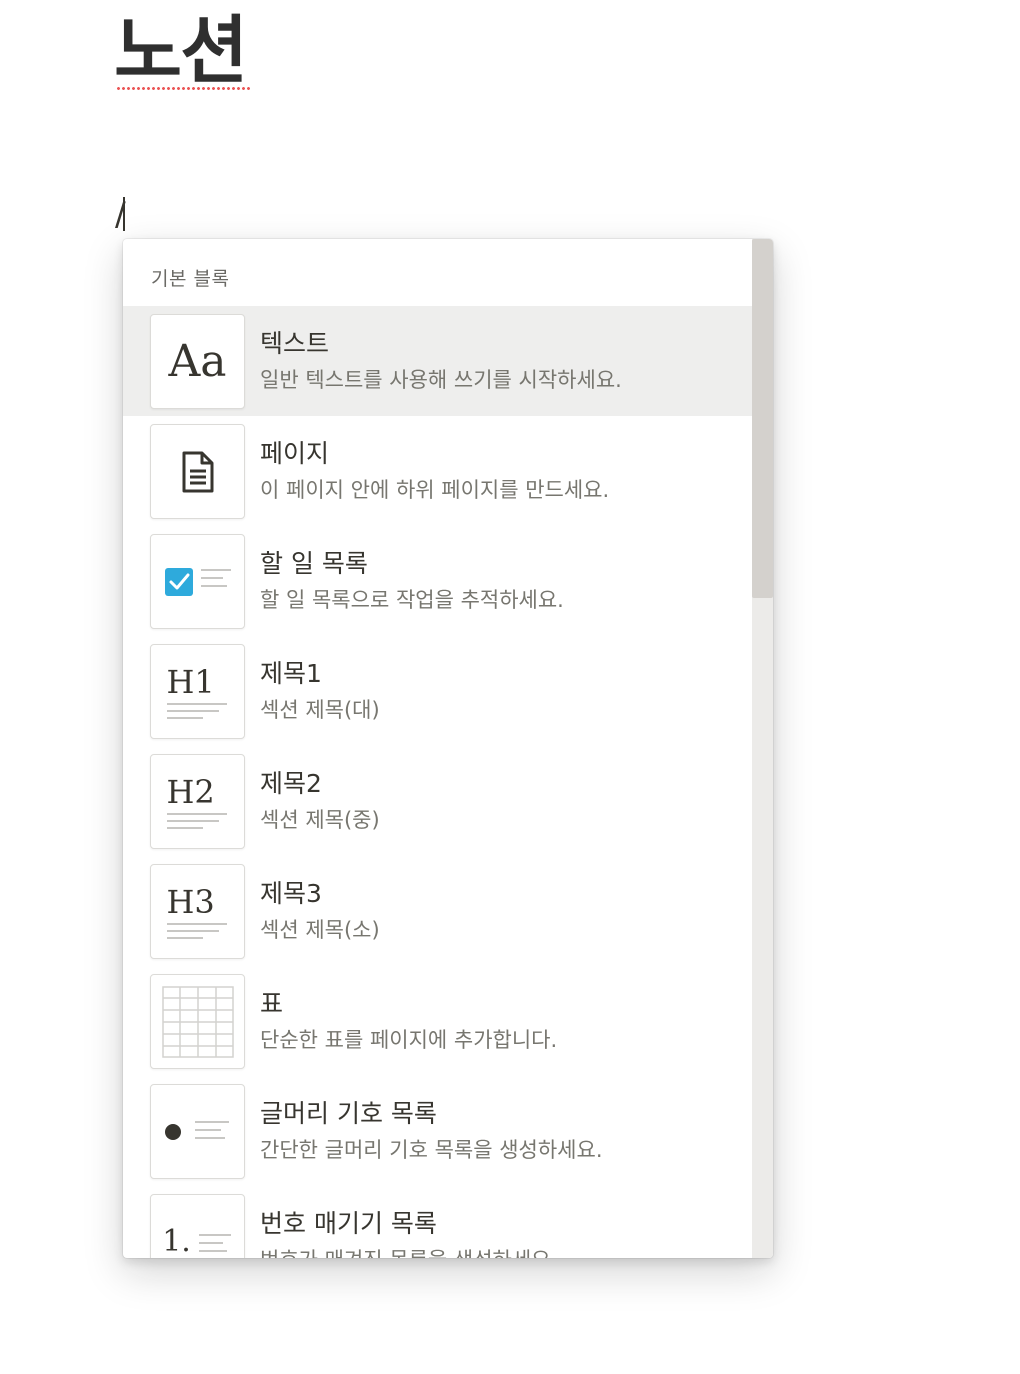 This screenshot has height=1374, width=1020. Describe the element at coordinates (435, 490) in the screenshot. I see `menu-item-description: 이 페이지 안에 하위 페이지를 만드세요.` at that location.